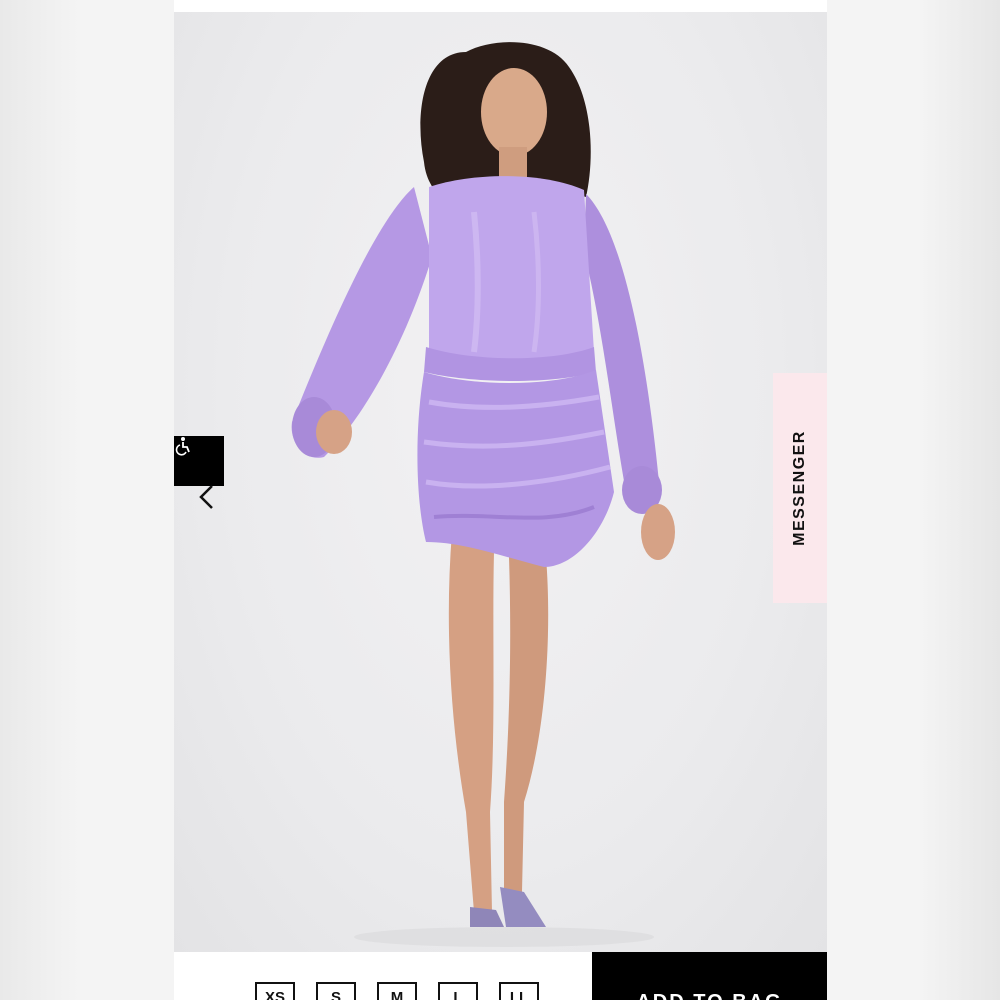 The height and width of the screenshot is (1000, 1000). What do you see at coordinates (709, 995) in the screenshot?
I see `add-to-bag-label: ADD TO BAG` at bounding box center [709, 995].